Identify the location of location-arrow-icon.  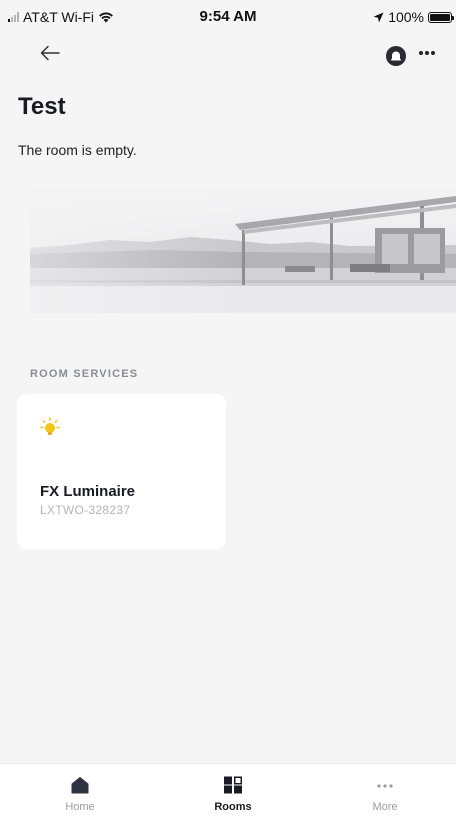
(378, 17).